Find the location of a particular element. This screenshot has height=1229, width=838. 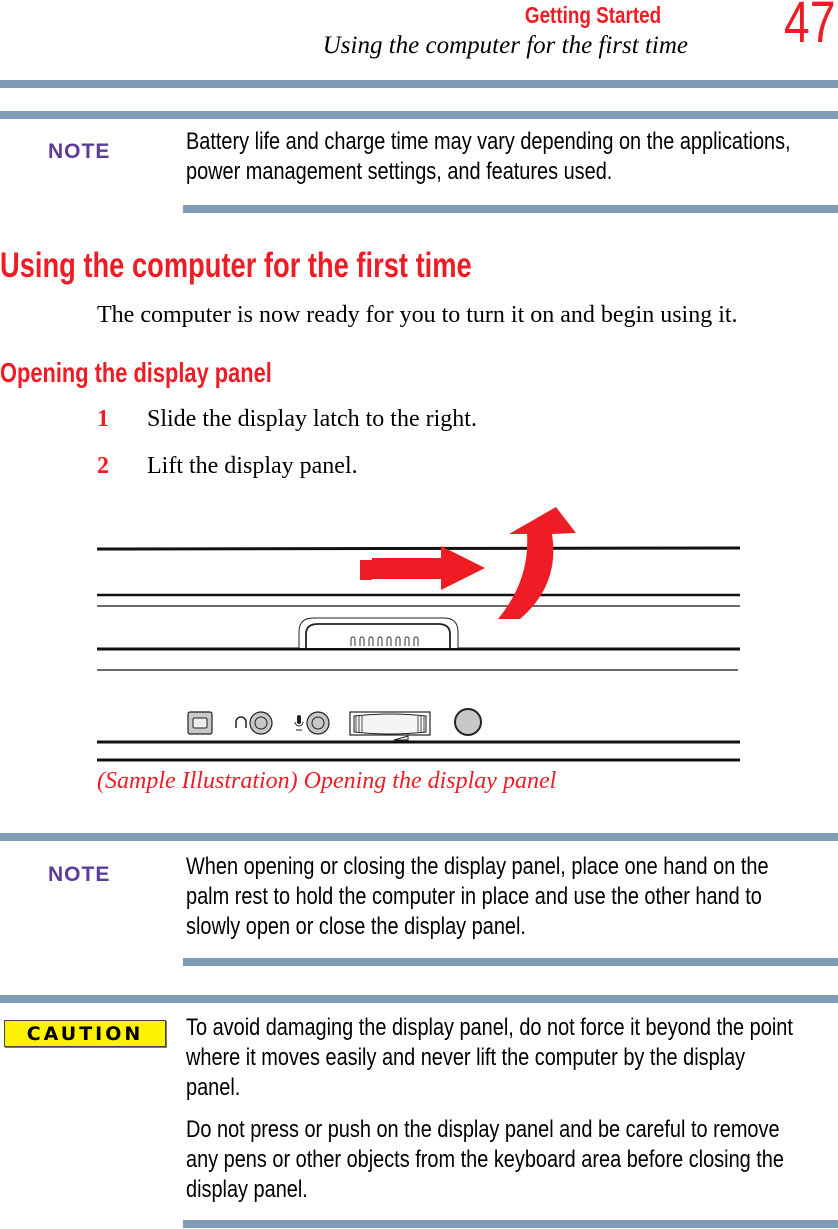

usb-port-inner is located at coordinates (200, 723).